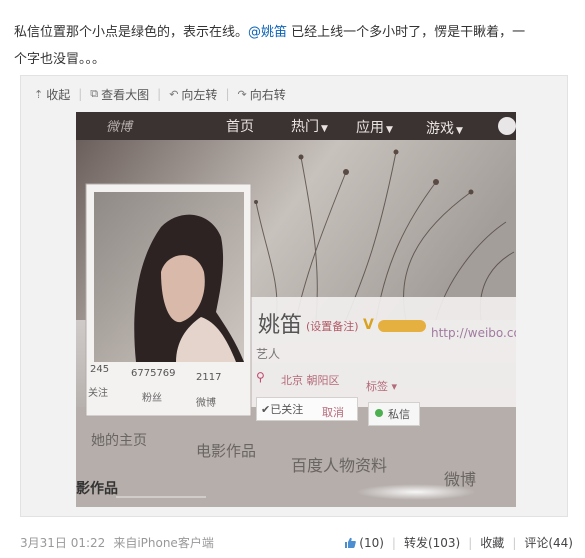 The image size is (585, 558). Describe the element at coordinates (444, 129) in the screenshot. I see `nav-games: 游戏 ▼` at that location.